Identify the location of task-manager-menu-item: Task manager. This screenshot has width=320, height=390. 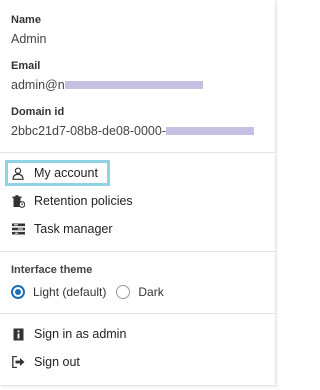
(121, 229).